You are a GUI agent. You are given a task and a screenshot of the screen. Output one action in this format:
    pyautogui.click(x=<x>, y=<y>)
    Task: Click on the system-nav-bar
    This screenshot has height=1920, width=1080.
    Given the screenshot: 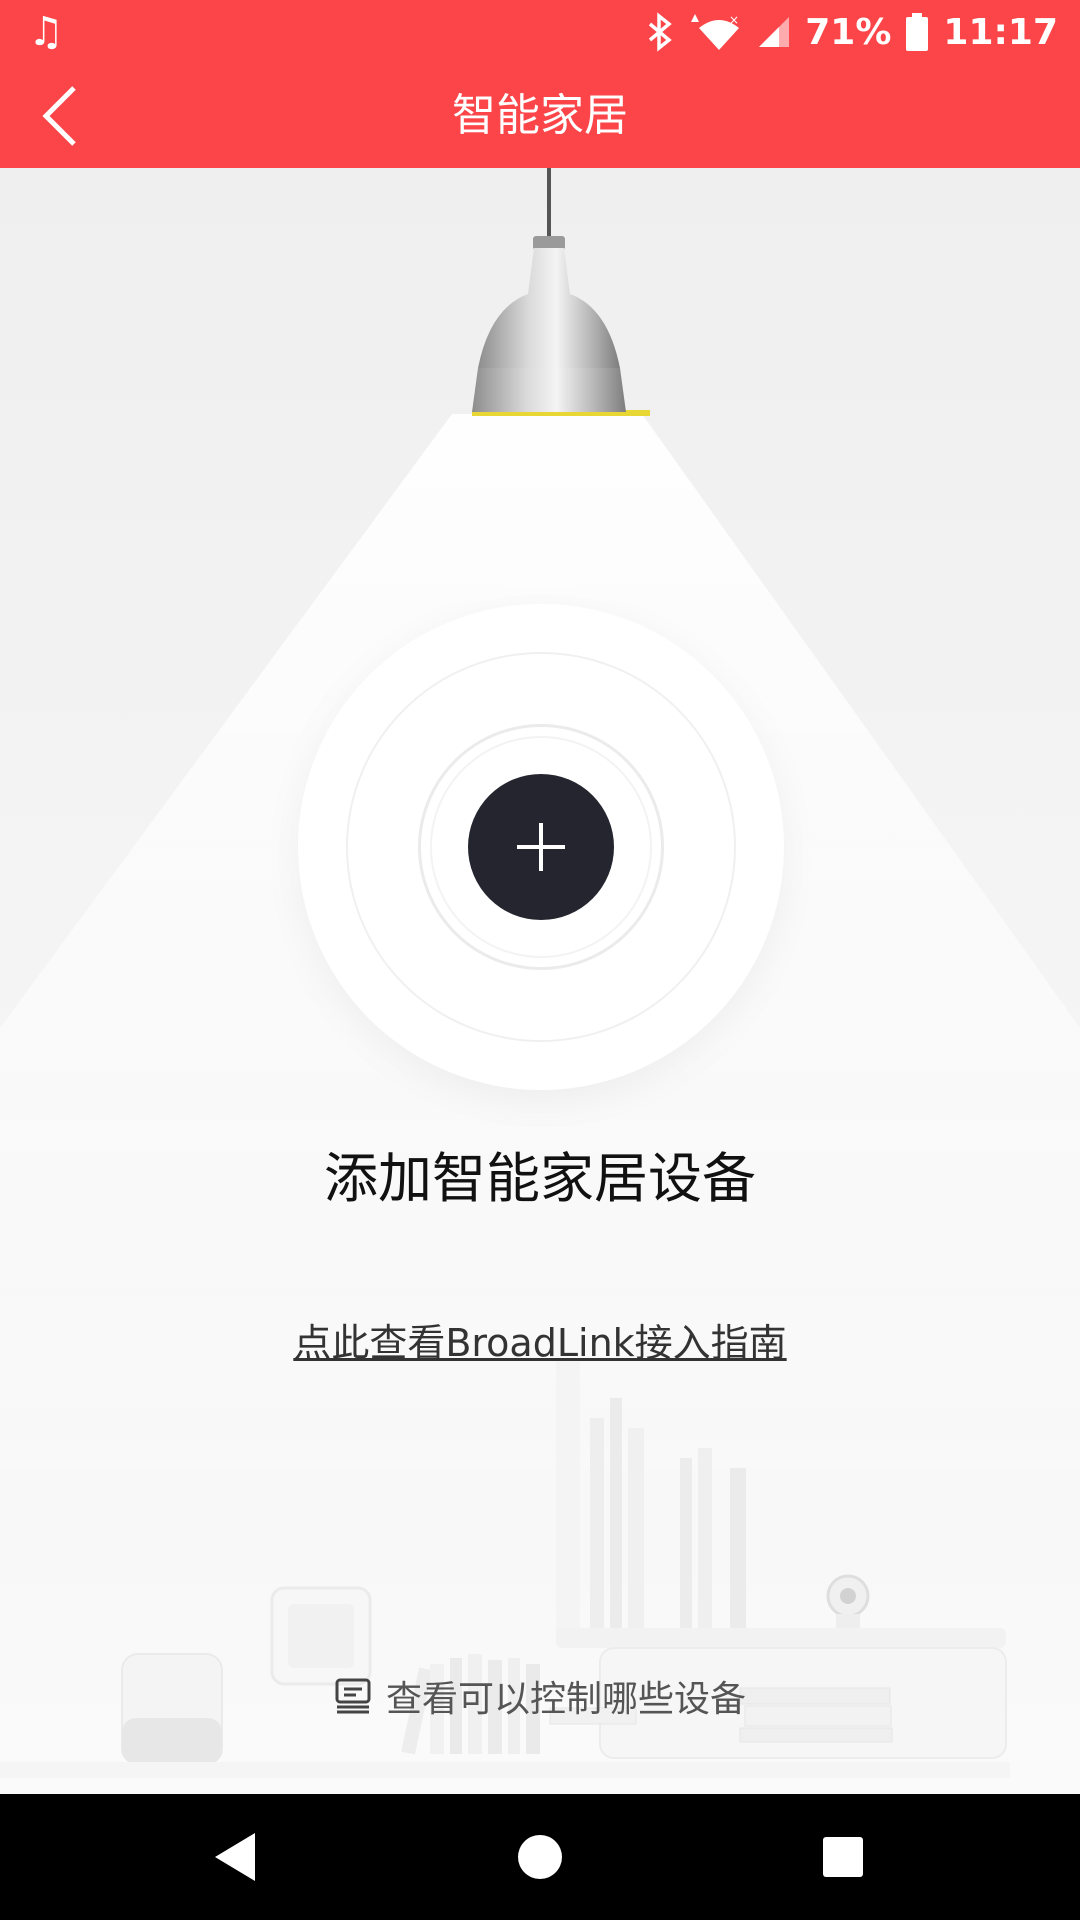 What is the action you would take?
    pyautogui.click(x=540, y=1857)
    